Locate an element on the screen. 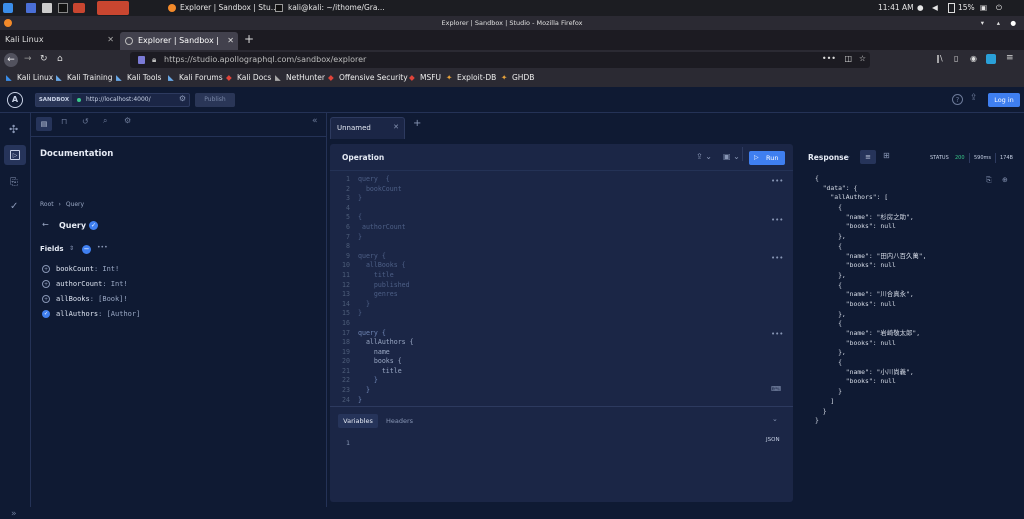 Image resolution: width=1024 pixels, height=519 pixels. home-icon: ⌂ is located at coordinates (60, 59).